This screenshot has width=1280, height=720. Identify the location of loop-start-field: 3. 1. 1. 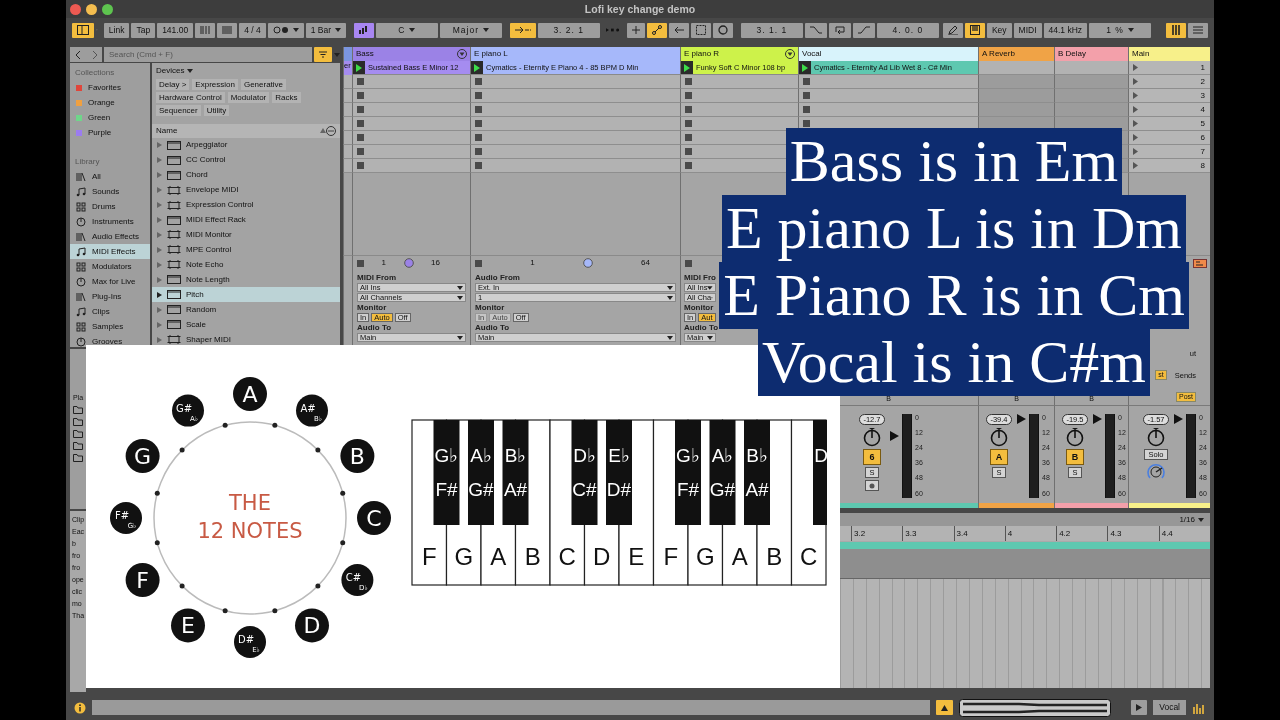
(771, 30).